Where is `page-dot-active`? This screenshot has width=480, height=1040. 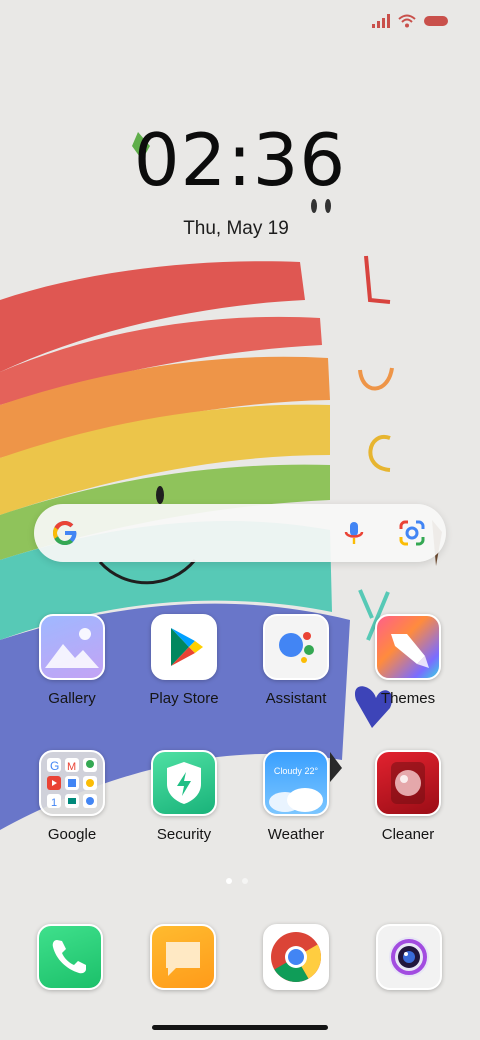 page-dot-active is located at coordinates (229, 881).